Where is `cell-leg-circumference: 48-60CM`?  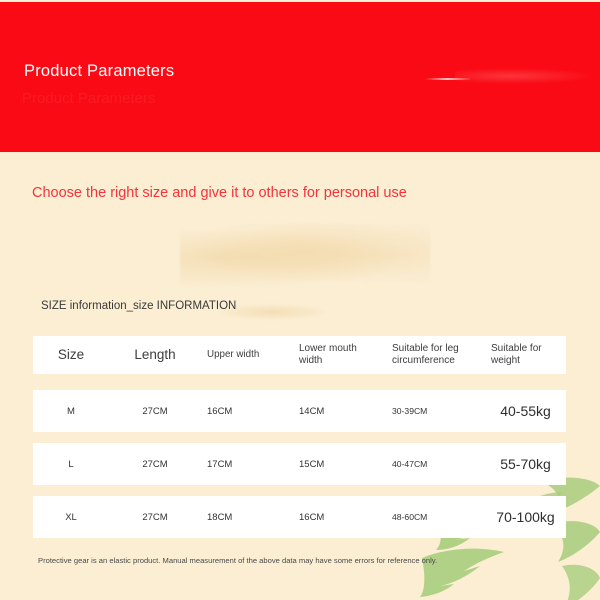 cell-leg-circumference: 48-60CM is located at coordinates (410, 517).